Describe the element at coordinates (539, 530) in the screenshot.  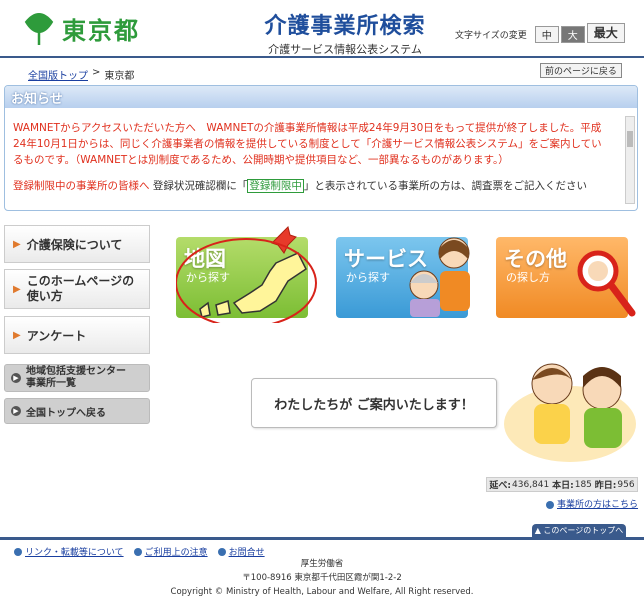
I see `arrow-up-icon: ▲` at that location.